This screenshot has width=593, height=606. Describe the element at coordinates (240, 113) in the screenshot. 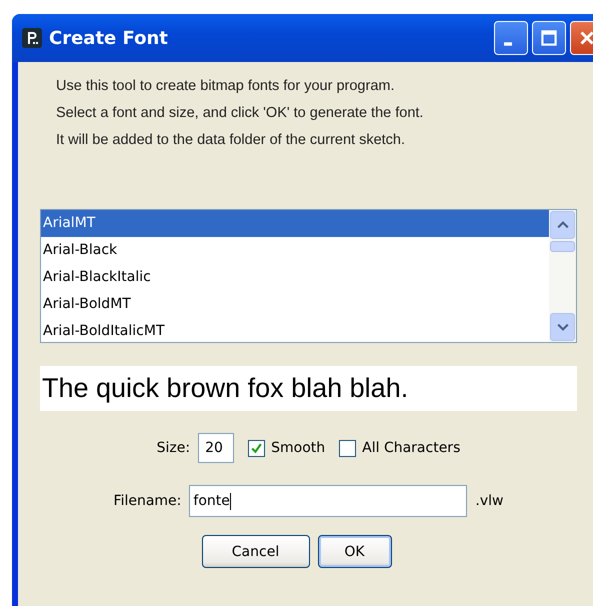

I see `instruction-text: Select a font and size, and click 'OK' to generate the font.` at that location.